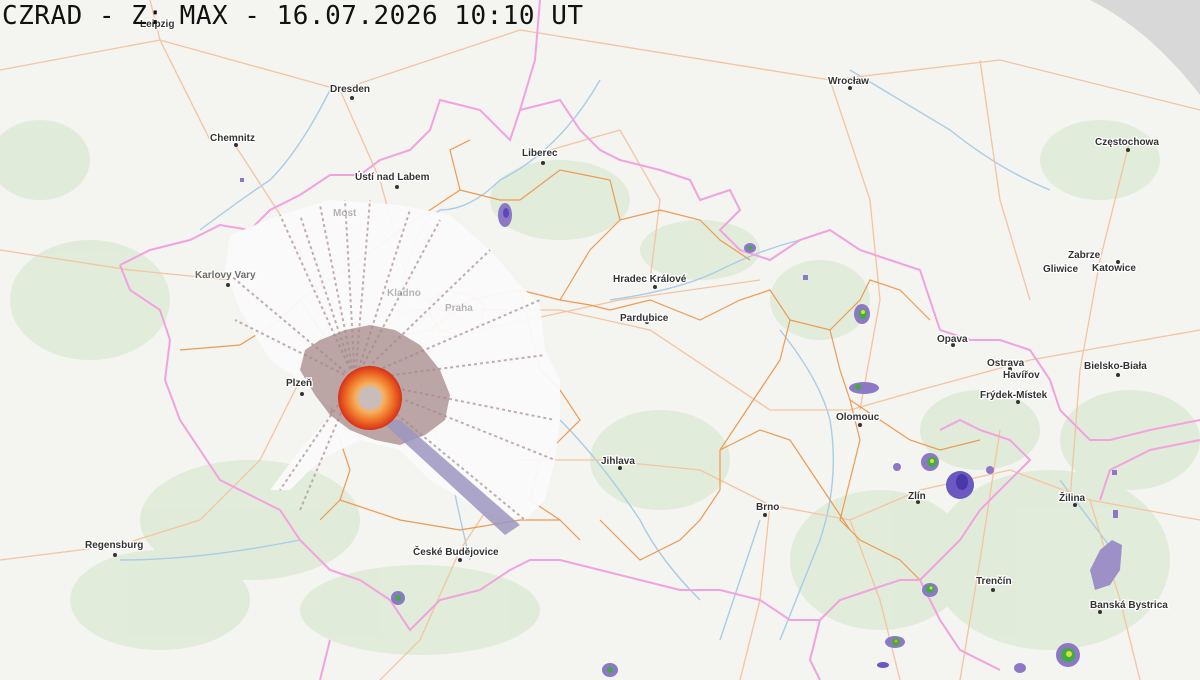 The width and height of the screenshot is (1200, 680). What do you see at coordinates (505, 215) in the screenshot?
I see `cell-liberec` at bounding box center [505, 215].